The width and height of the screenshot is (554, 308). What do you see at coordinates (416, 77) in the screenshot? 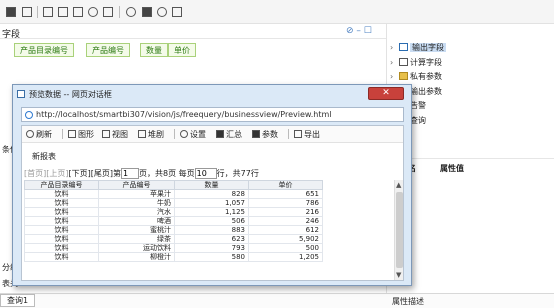
I see `tree-item-private-params: › 私有参数` at bounding box center [416, 77].